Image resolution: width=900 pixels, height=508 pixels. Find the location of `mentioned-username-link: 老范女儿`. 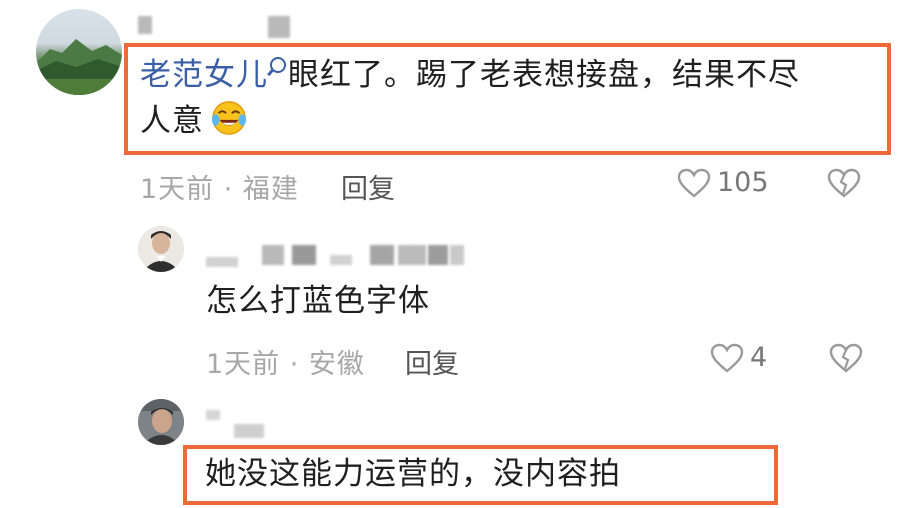

mentioned-username-link: 老范女儿 is located at coordinates (204, 75).